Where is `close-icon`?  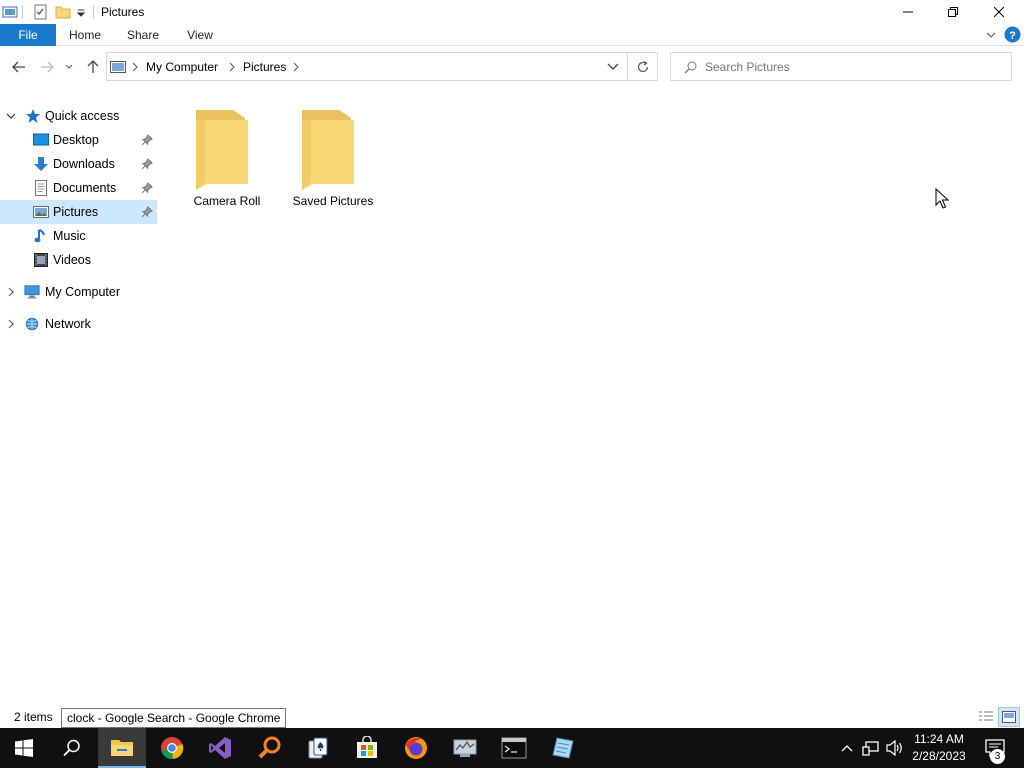
close-icon is located at coordinates (999, 12).